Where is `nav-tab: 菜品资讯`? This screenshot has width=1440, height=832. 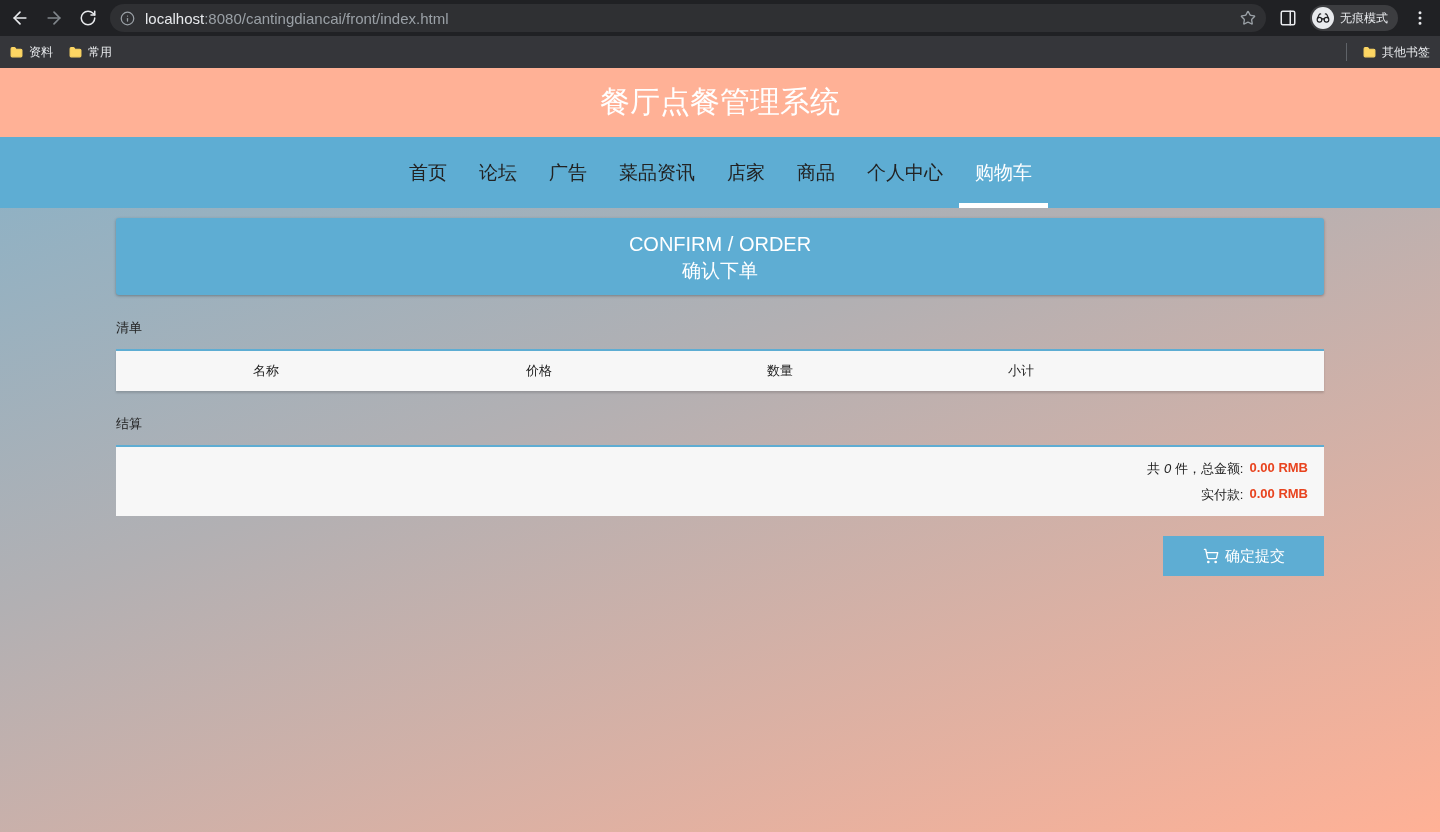 nav-tab: 菜品资讯 is located at coordinates (656, 172).